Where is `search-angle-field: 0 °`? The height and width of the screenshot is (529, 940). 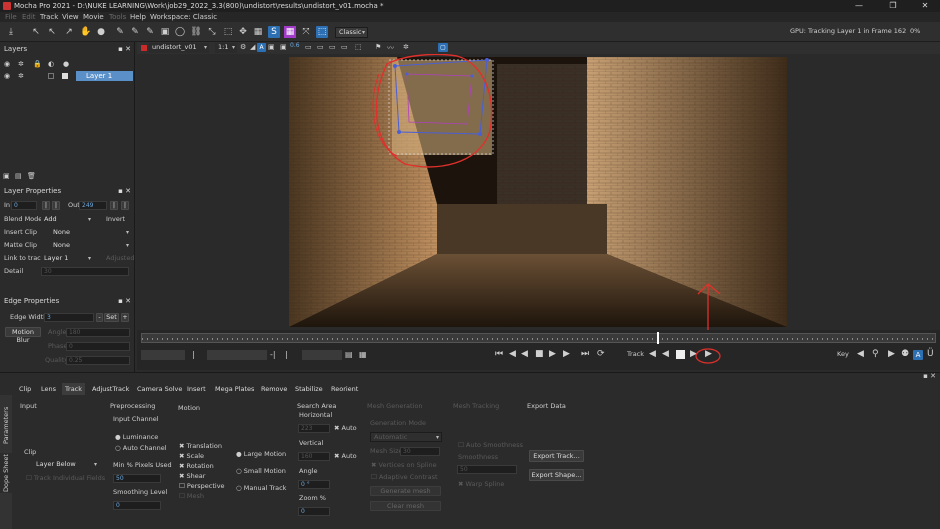
search-angle-field: 0 ° is located at coordinates (314, 484).